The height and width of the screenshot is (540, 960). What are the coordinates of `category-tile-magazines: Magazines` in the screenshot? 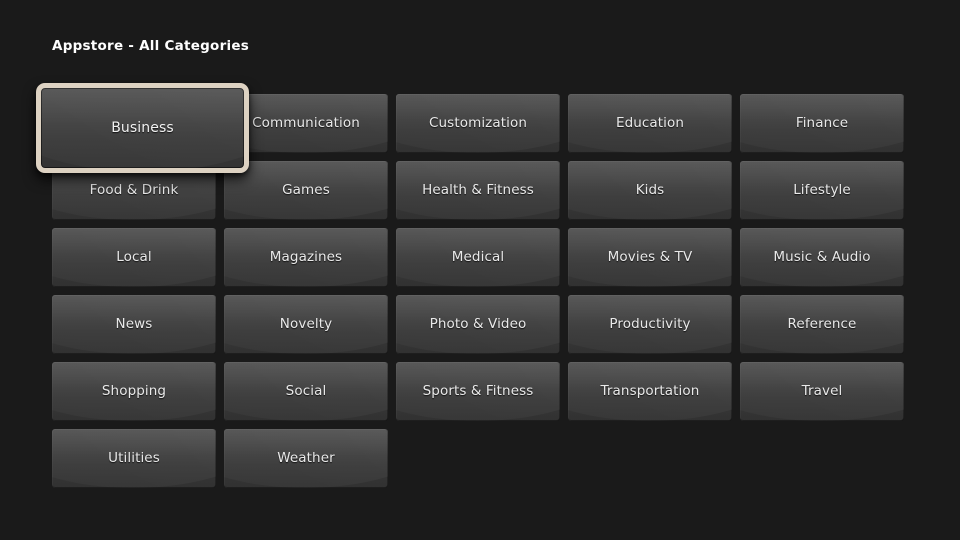 It's located at (310, 257).